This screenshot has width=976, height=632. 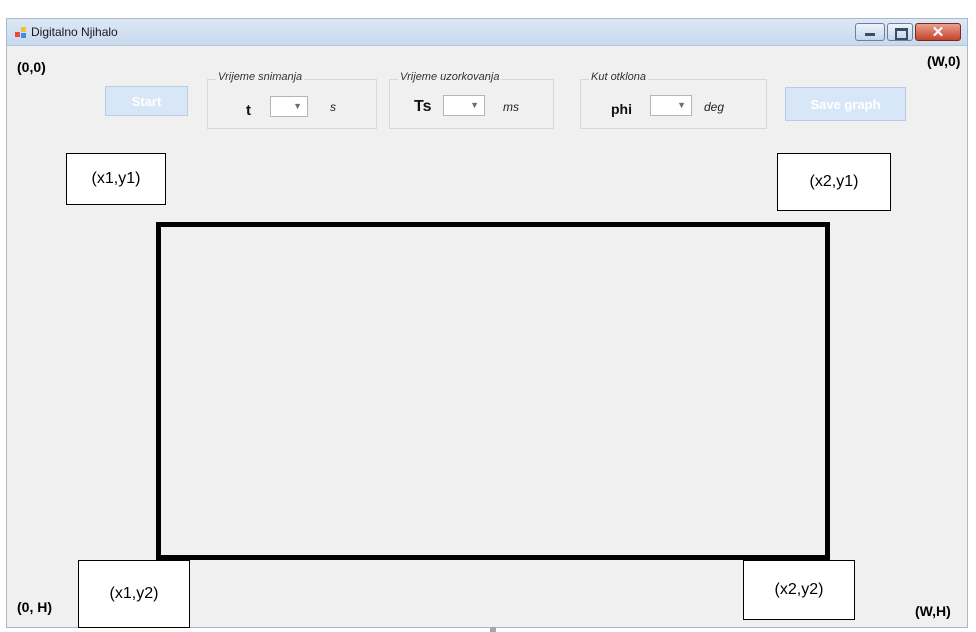 I want to click on corner-label-bottom-left: (0, H), so click(x=34, y=607).